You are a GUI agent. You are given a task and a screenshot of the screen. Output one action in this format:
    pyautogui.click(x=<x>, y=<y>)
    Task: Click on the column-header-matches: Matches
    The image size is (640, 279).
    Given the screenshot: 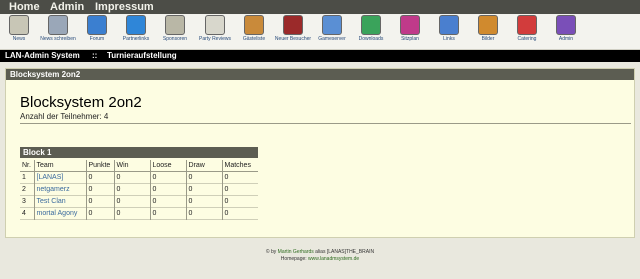 What is the action you would take?
    pyautogui.click(x=239, y=166)
    